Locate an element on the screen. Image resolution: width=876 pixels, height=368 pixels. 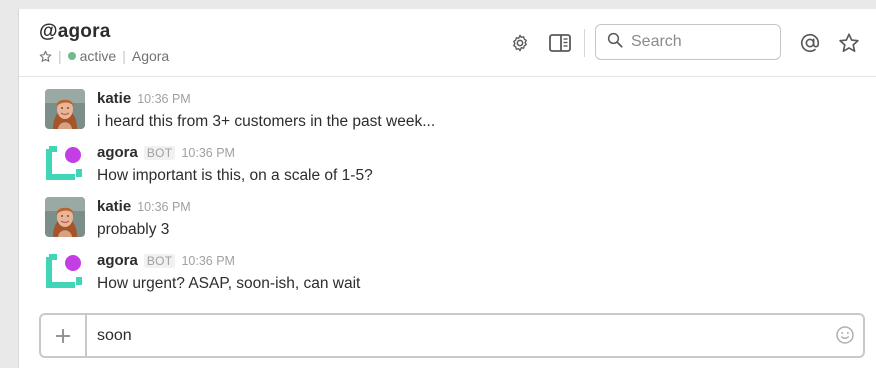
presence-status: active is located at coordinates (98, 56).